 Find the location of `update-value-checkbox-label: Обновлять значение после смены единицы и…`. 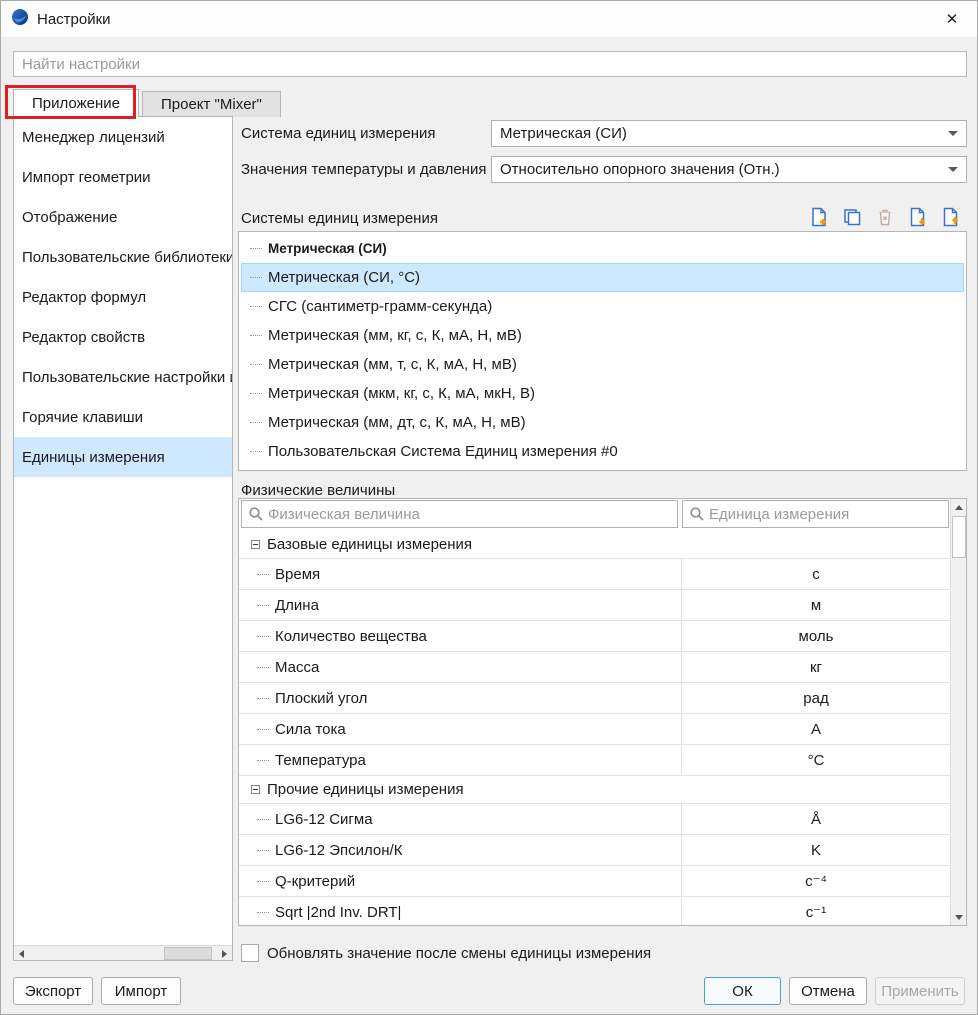

update-value-checkbox-label: Обновлять значение после смены единицы и… is located at coordinates (459, 953).